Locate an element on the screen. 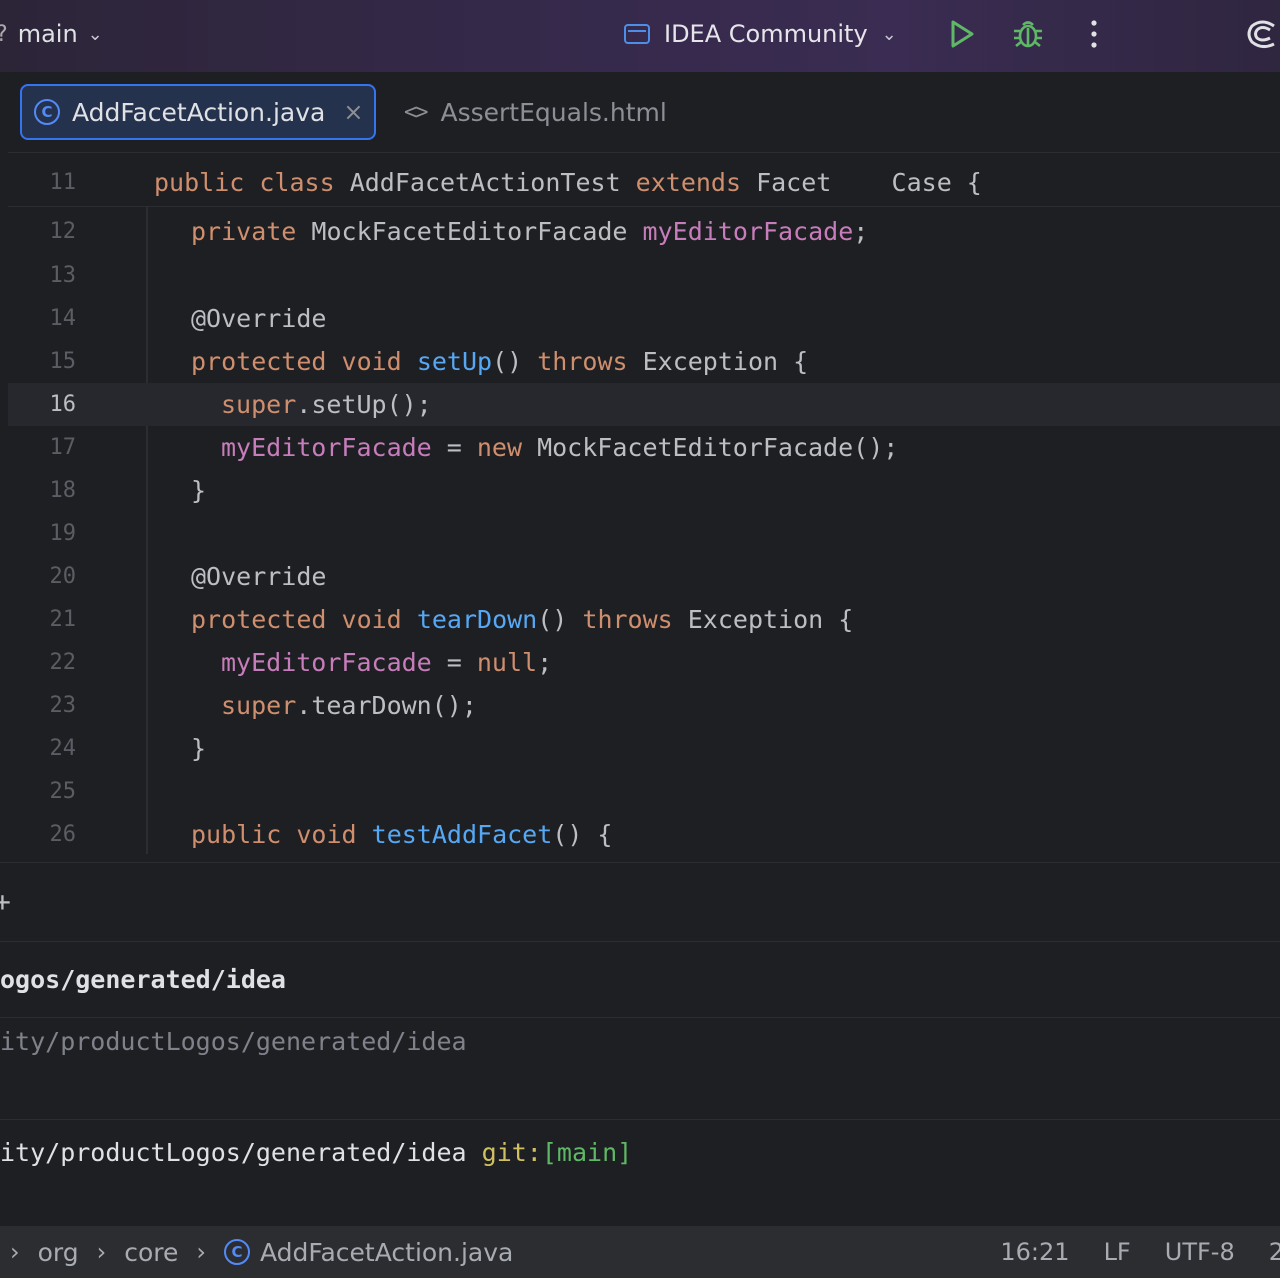 The height and width of the screenshot is (1278, 1280). line-number: 20 is located at coordinates (63, 576).